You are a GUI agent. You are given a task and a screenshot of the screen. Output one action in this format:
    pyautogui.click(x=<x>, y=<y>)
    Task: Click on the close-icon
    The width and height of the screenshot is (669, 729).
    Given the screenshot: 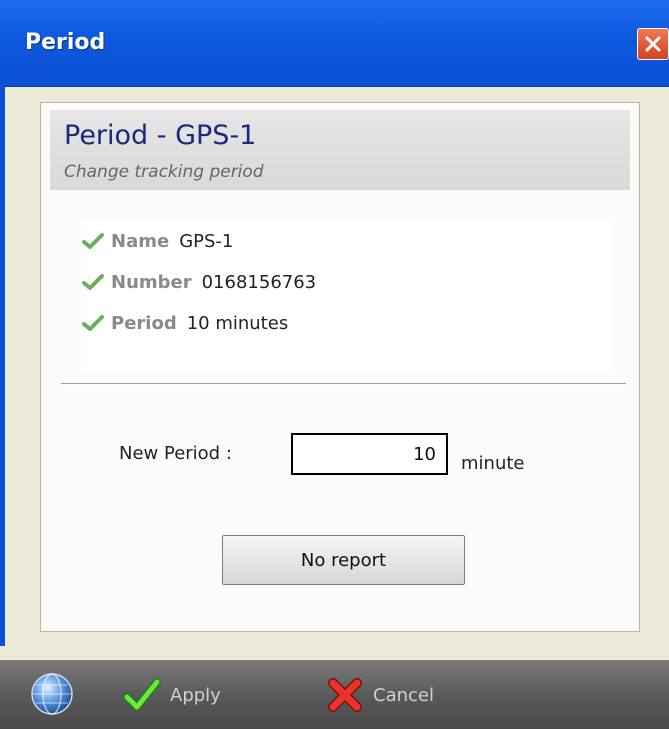 What is the action you would take?
    pyautogui.click(x=653, y=44)
    